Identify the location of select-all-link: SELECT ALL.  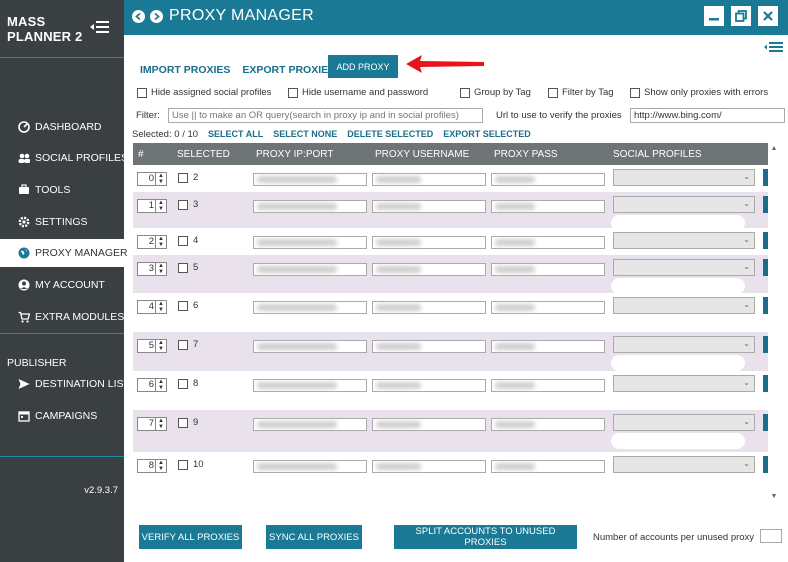
(235, 134).